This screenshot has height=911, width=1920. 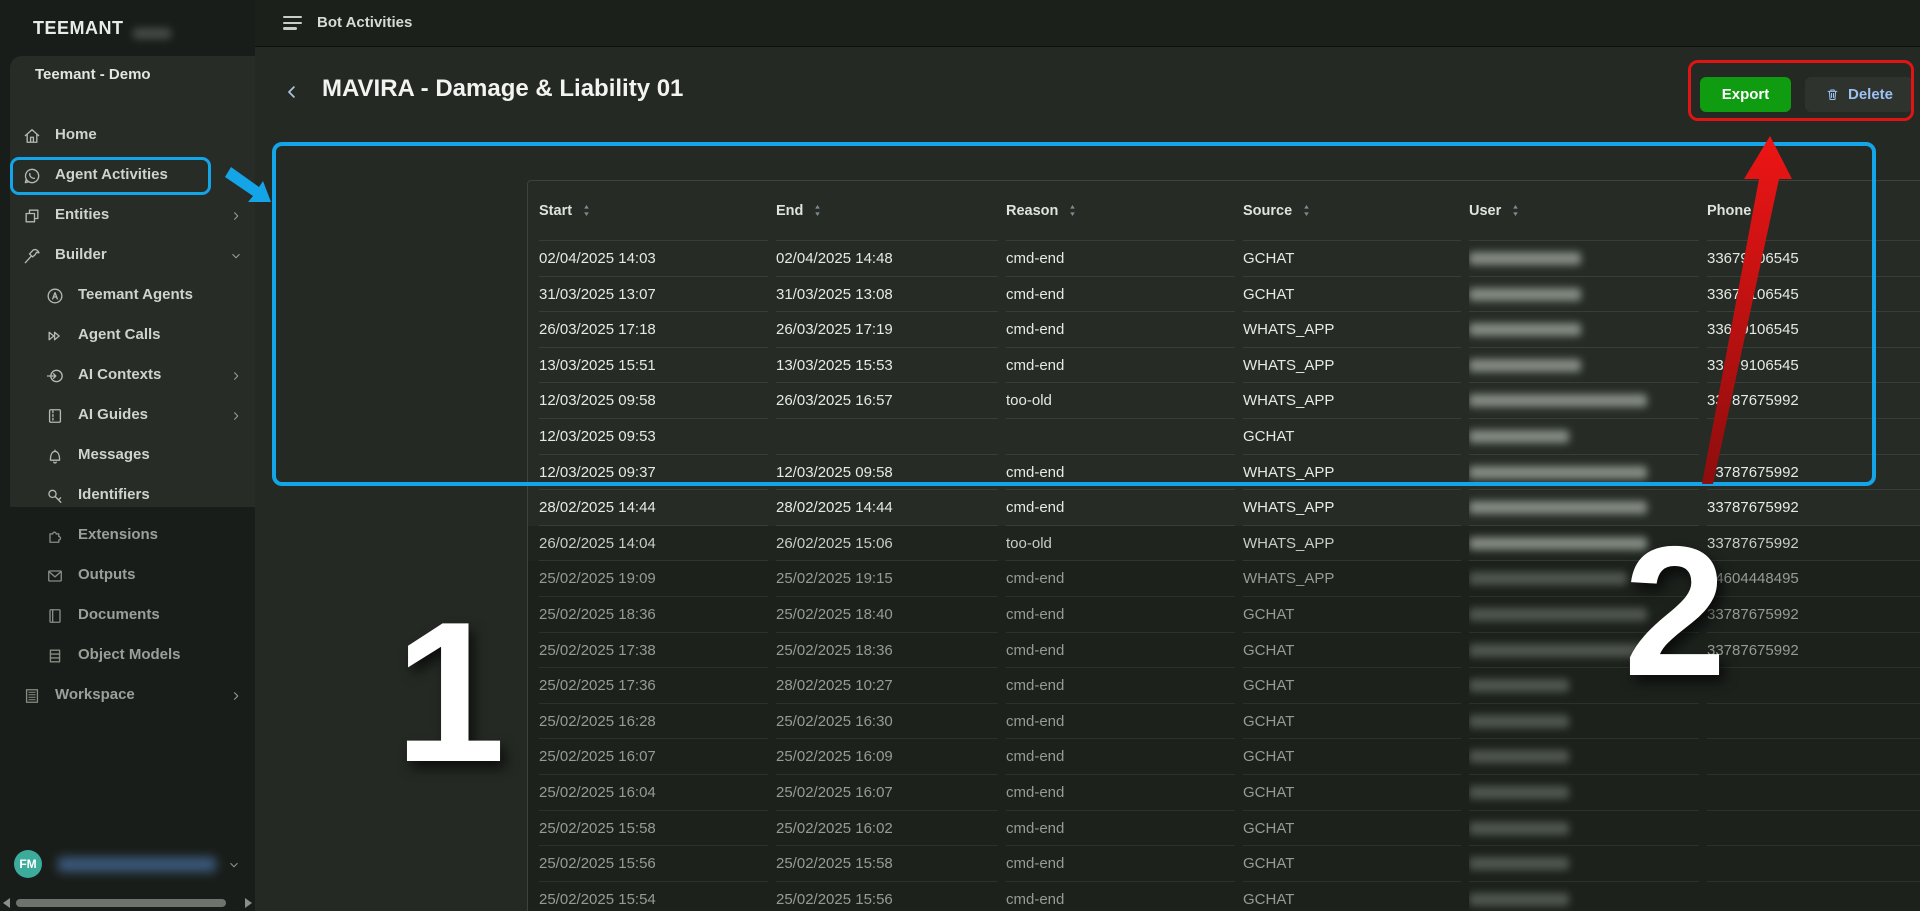 What do you see at coordinates (248, 903) in the screenshot?
I see `scroll-right-arrow` at bounding box center [248, 903].